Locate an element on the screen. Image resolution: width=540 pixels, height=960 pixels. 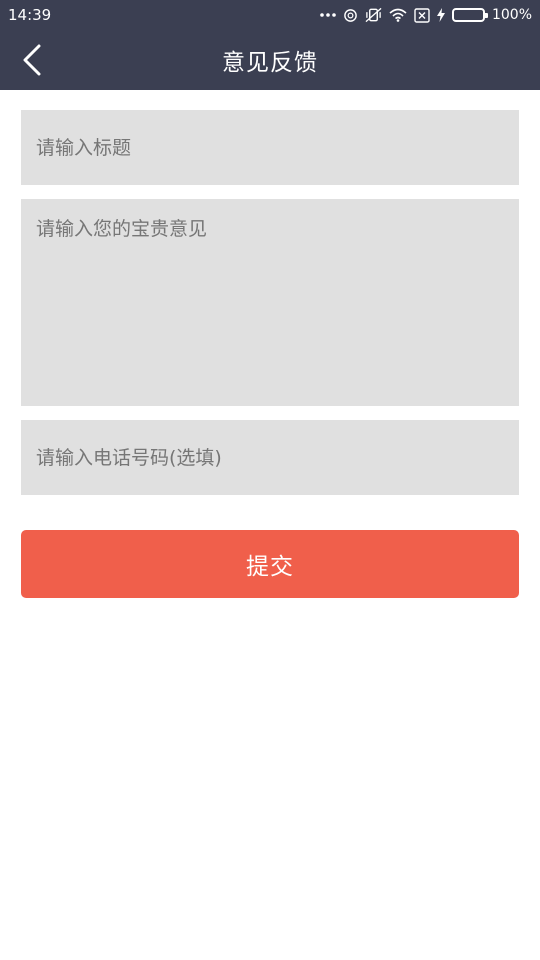
wifi-icon is located at coordinates (398, 15).